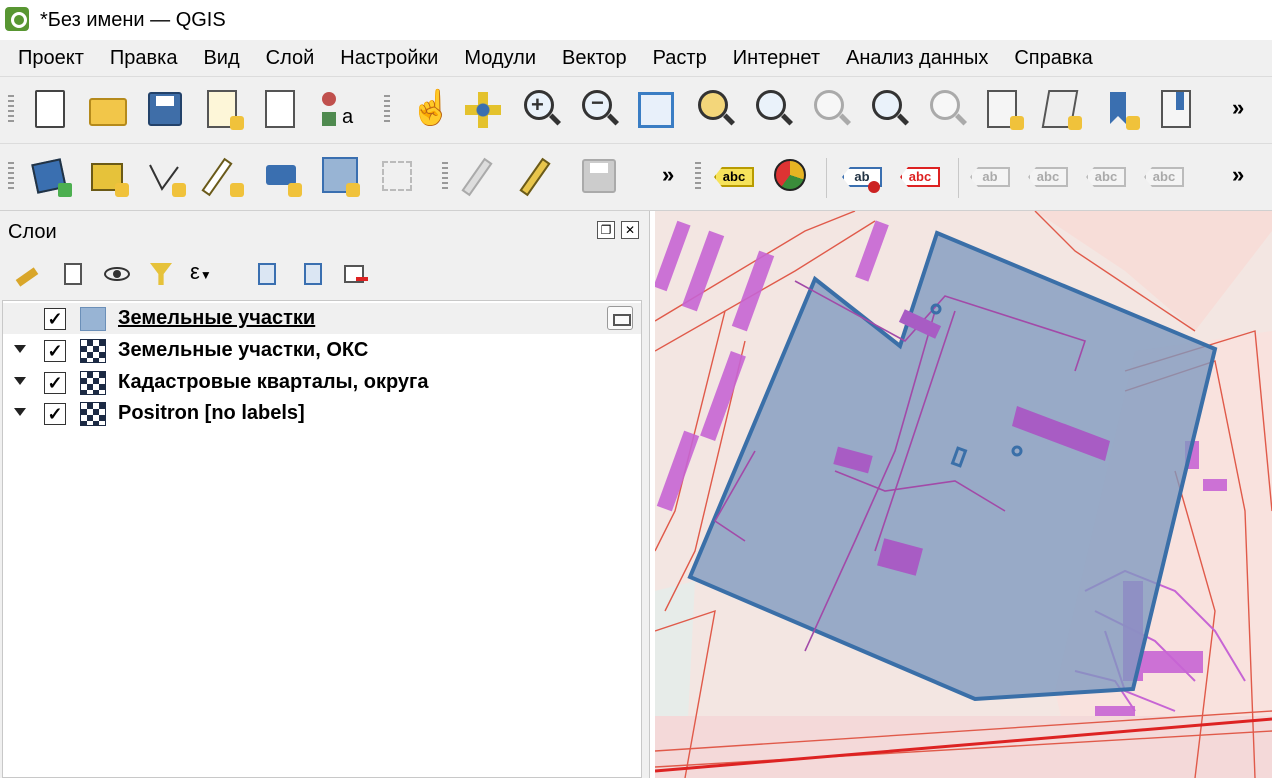 This screenshot has width=1272, height=778. What do you see at coordinates (483, 177) in the screenshot?
I see `digitizing-menu-icon` at bounding box center [483, 177].